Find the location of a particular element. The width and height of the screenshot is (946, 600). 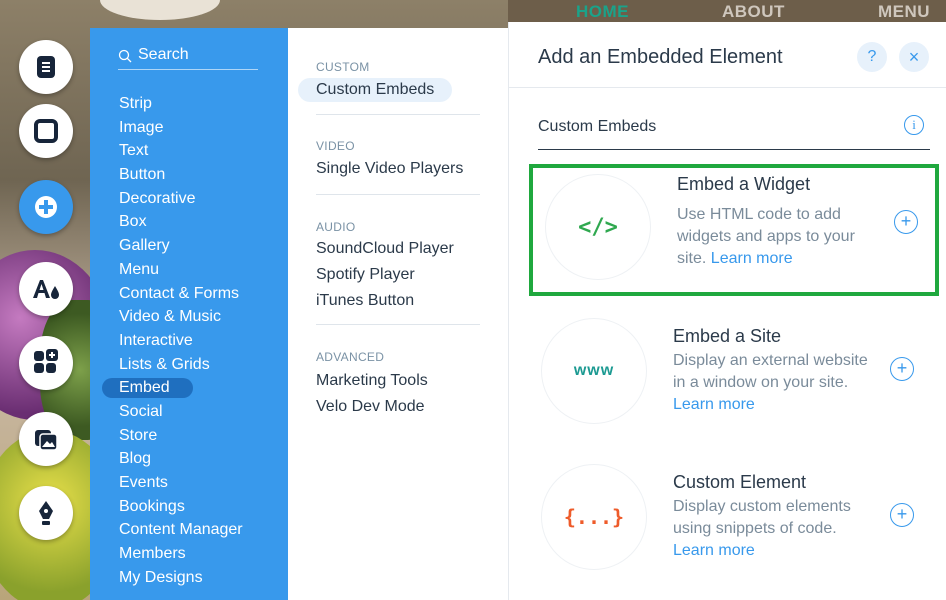

category-bookings: Bookings is located at coordinates (189, 507).